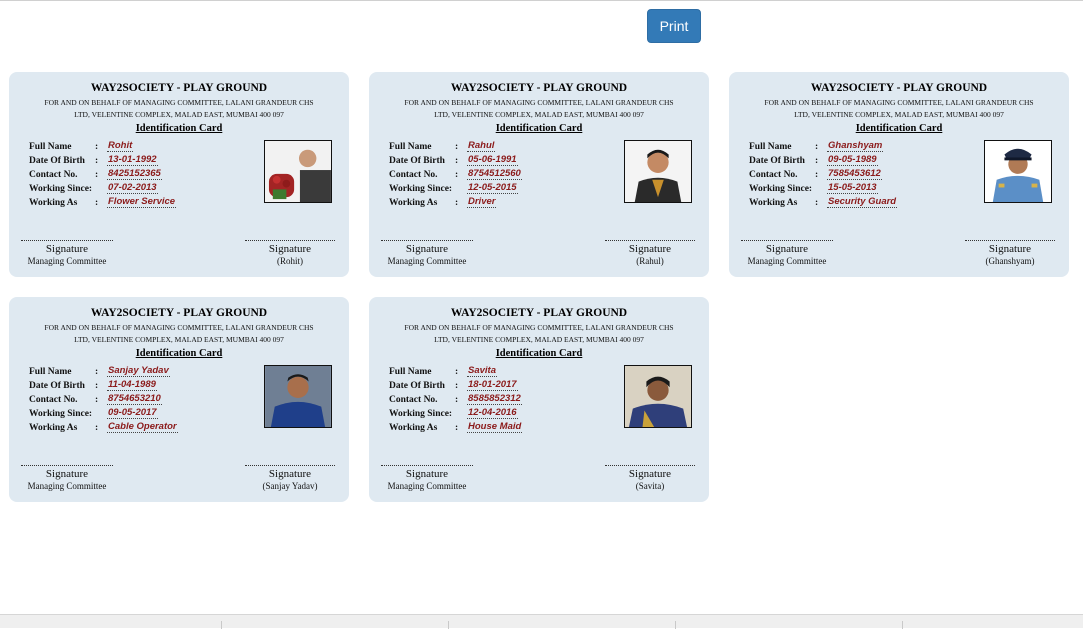 Image resolution: width=1083 pixels, height=629 pixels. I want to click on field-value: 8754653210, so click(134, 399).